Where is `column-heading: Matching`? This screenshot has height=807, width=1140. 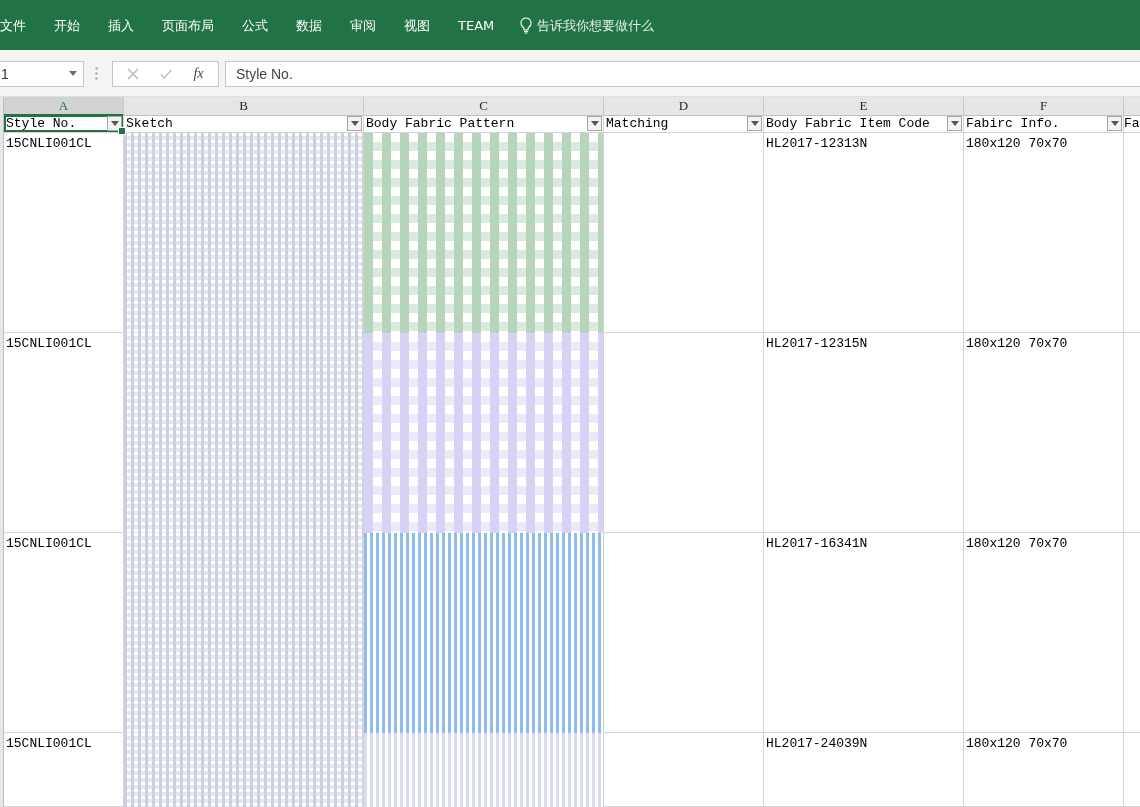
column-heading: Matching is located at coordinates (637, 123).